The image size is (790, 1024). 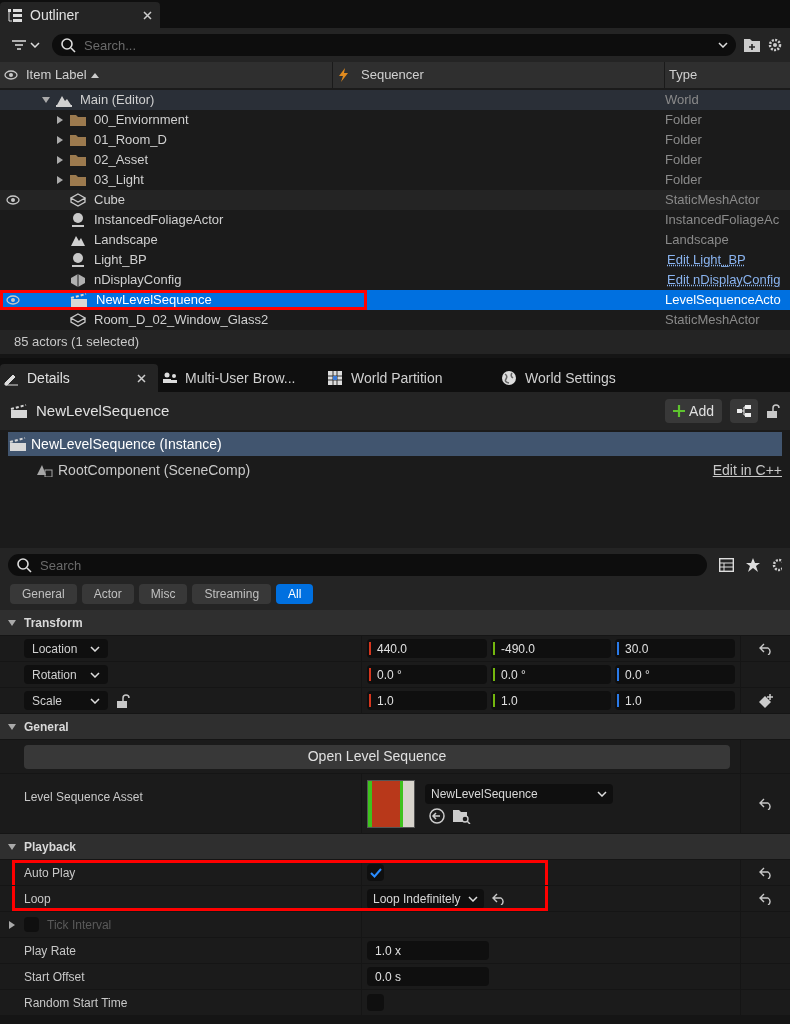 I want to click on item-label: nDisplayConfig, so click(x=137, y=280).